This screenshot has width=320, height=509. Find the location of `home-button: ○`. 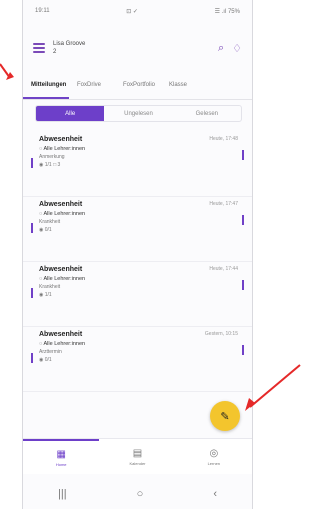

home-button: ○ is located at coordinates (140, 494).